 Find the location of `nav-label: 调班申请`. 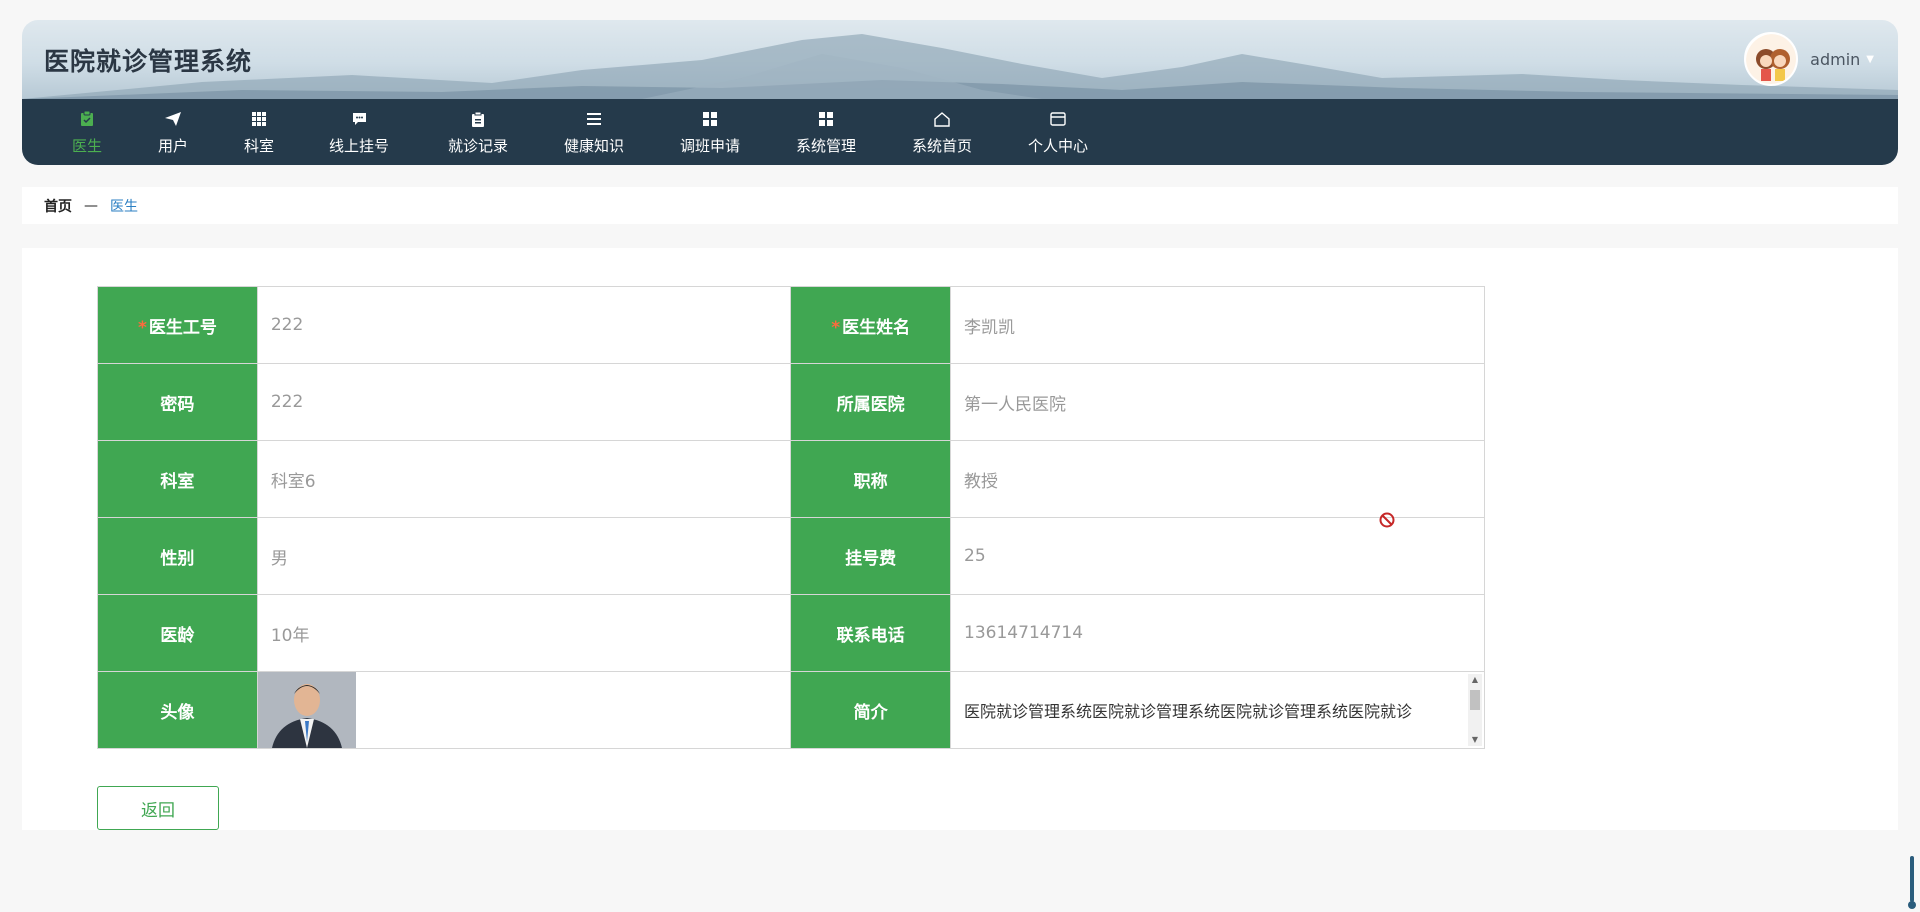

nav-label: 调班申请 is located at coordinates (709, 146).